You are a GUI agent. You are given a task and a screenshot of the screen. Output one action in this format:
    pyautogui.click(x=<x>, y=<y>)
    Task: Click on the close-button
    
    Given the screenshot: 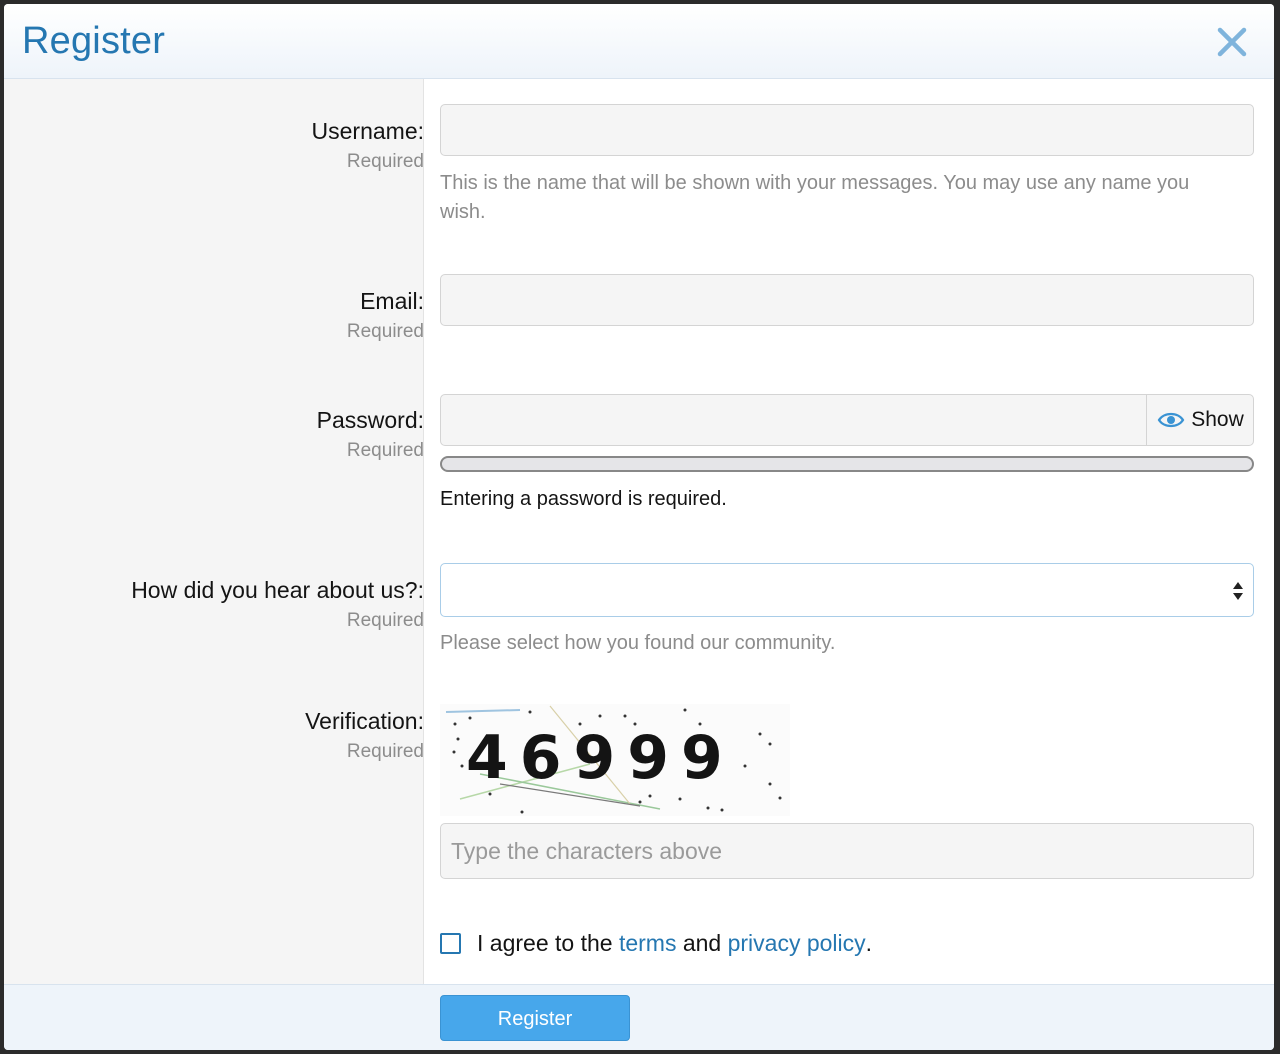 What is the action you would take?
    pyautogui.click(x=1232, y=42)
    